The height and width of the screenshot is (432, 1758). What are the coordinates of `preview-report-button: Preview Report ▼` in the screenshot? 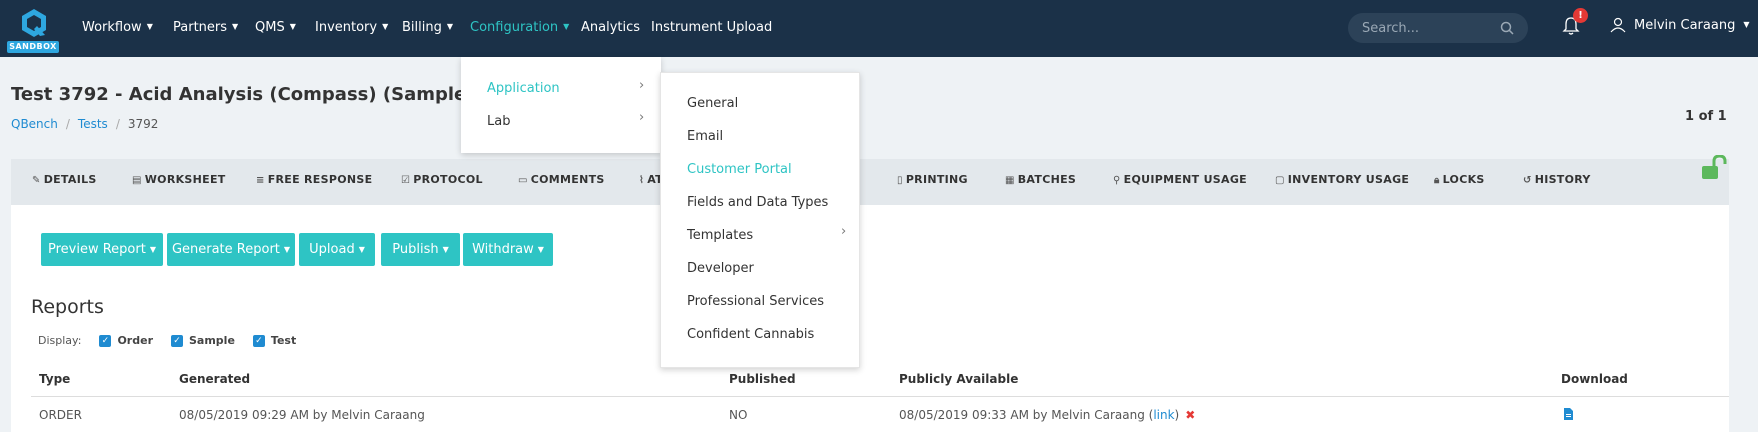 It's located at (102, 249).